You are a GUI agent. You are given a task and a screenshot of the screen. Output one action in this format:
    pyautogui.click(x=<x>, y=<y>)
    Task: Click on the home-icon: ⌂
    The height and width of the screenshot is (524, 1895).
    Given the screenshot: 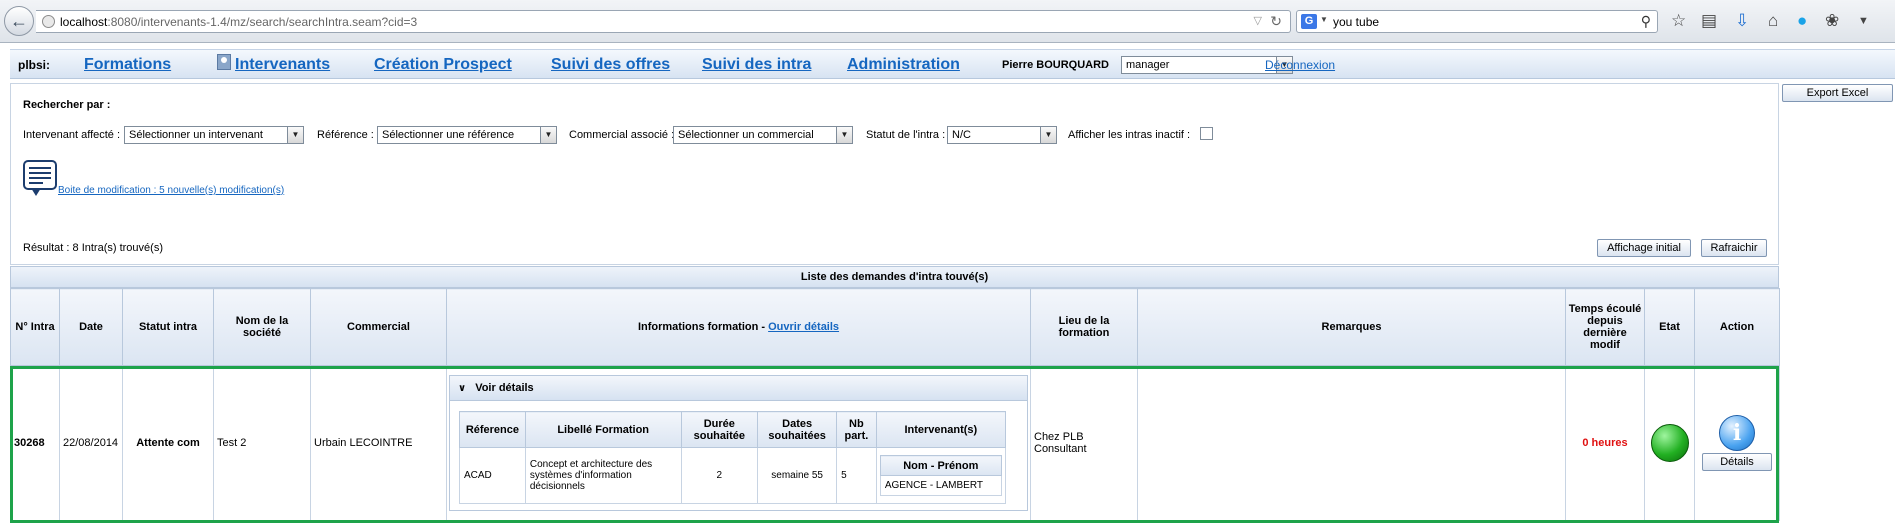 What is the action you would take?
    pyautogui.click(x=1773, y=21)
    